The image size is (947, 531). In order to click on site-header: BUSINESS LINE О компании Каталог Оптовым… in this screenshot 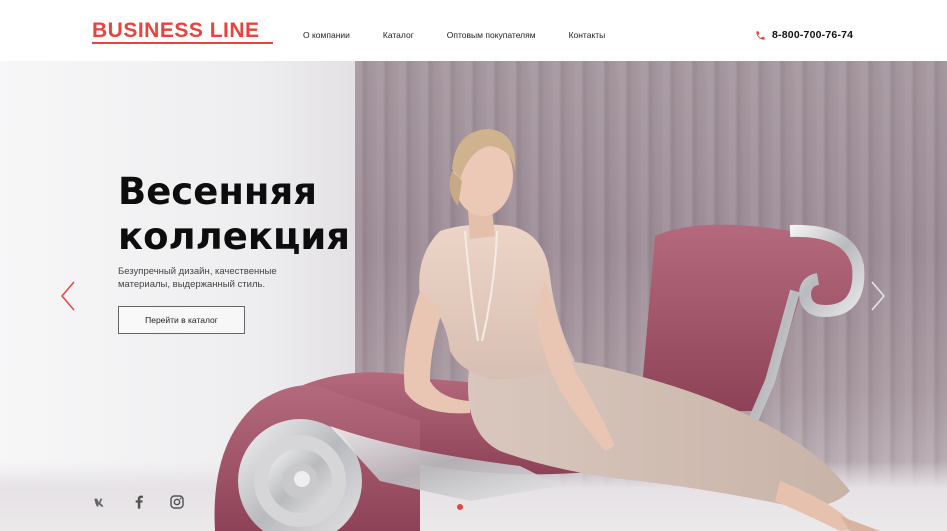, I will do `click(473, 30)`.